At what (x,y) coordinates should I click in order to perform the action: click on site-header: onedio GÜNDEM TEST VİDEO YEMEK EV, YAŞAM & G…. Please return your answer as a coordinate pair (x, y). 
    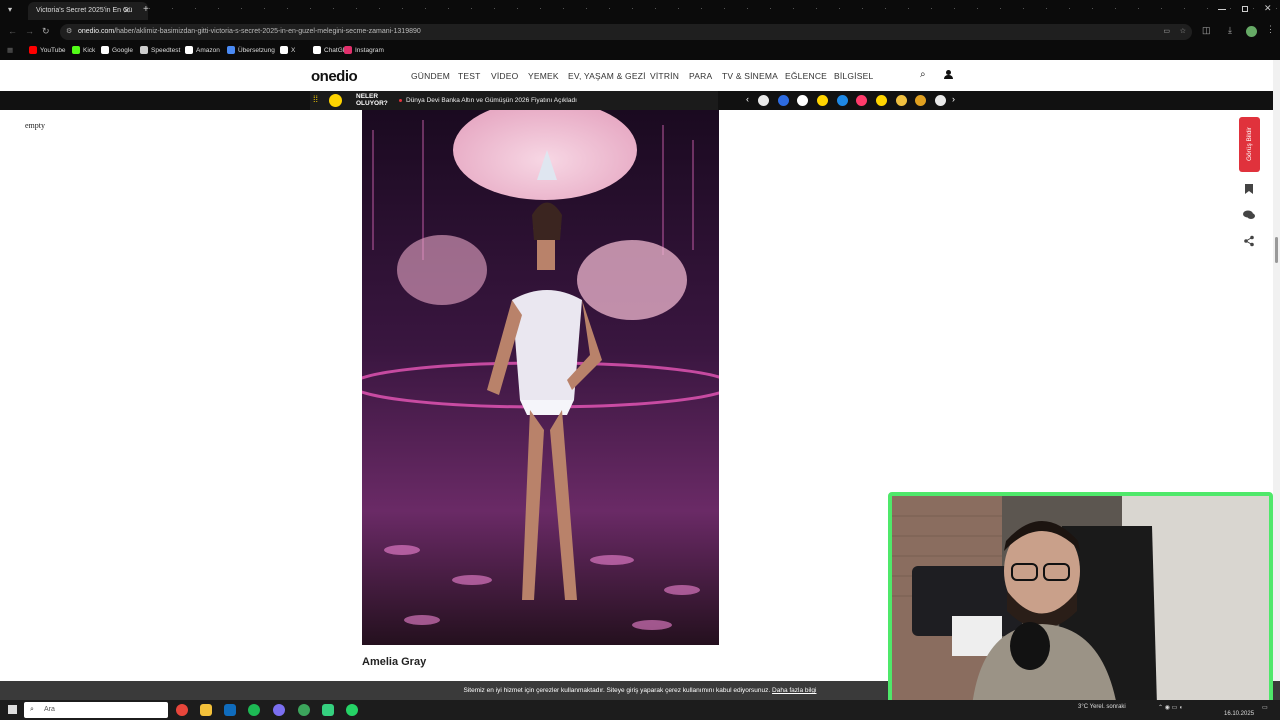
    Looking at the image, I should click on (640, 75).